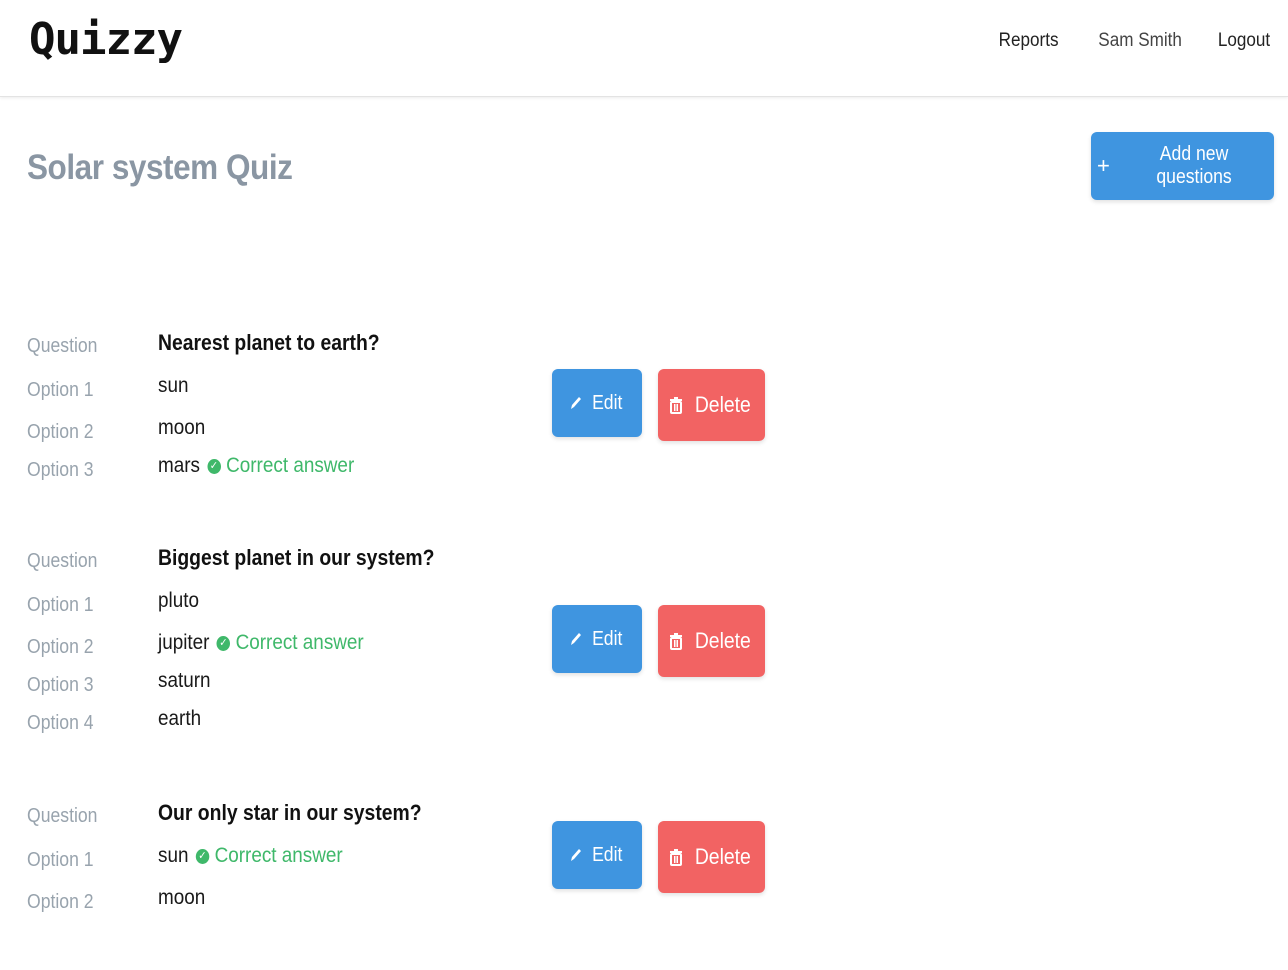 The image size is (1288, 970). I want to click on option-row: Option 3 saturn, so click(300, 684).